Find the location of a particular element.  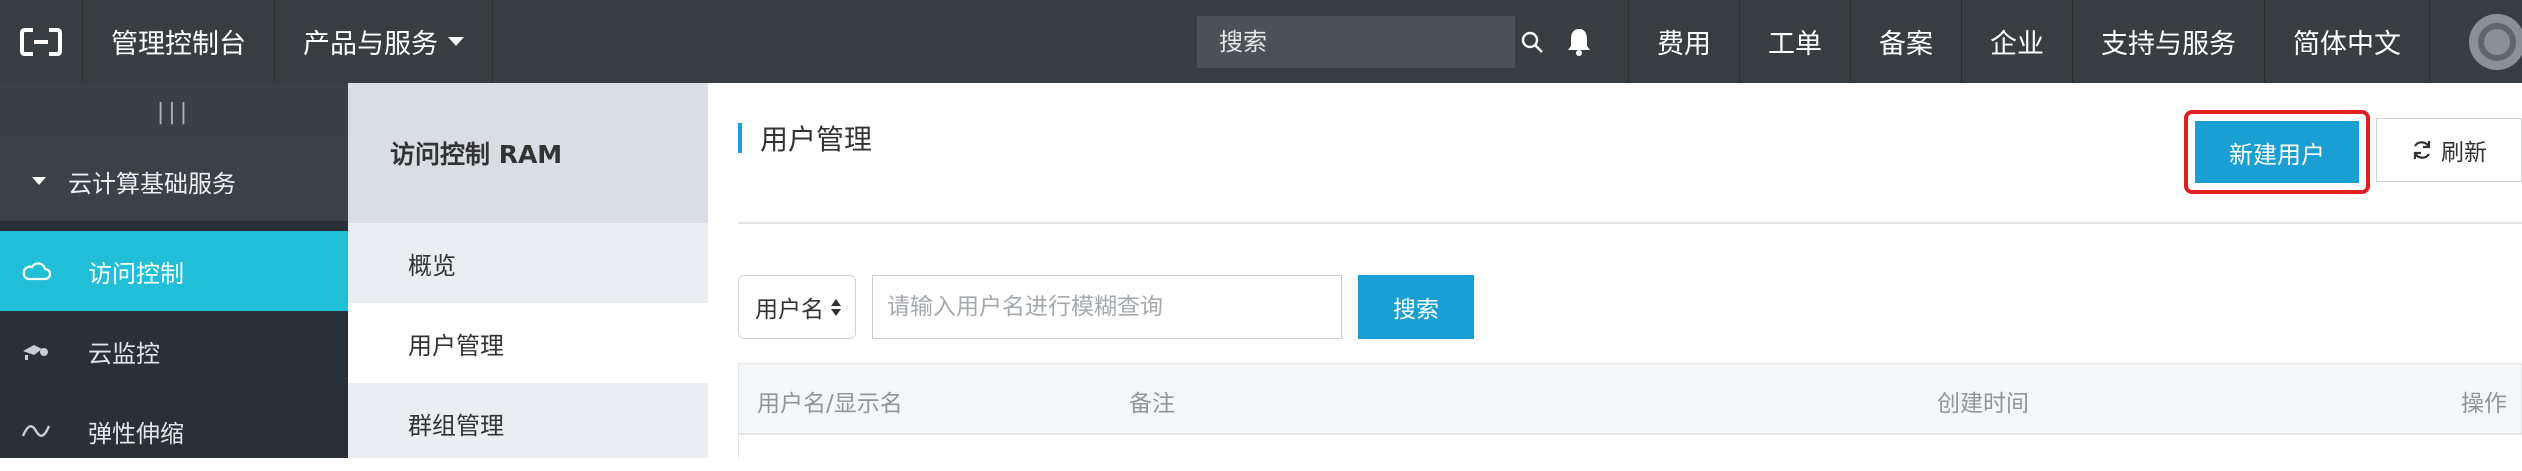

nav-enterprise-label: 企业 is located at coordinates (2017, 44).